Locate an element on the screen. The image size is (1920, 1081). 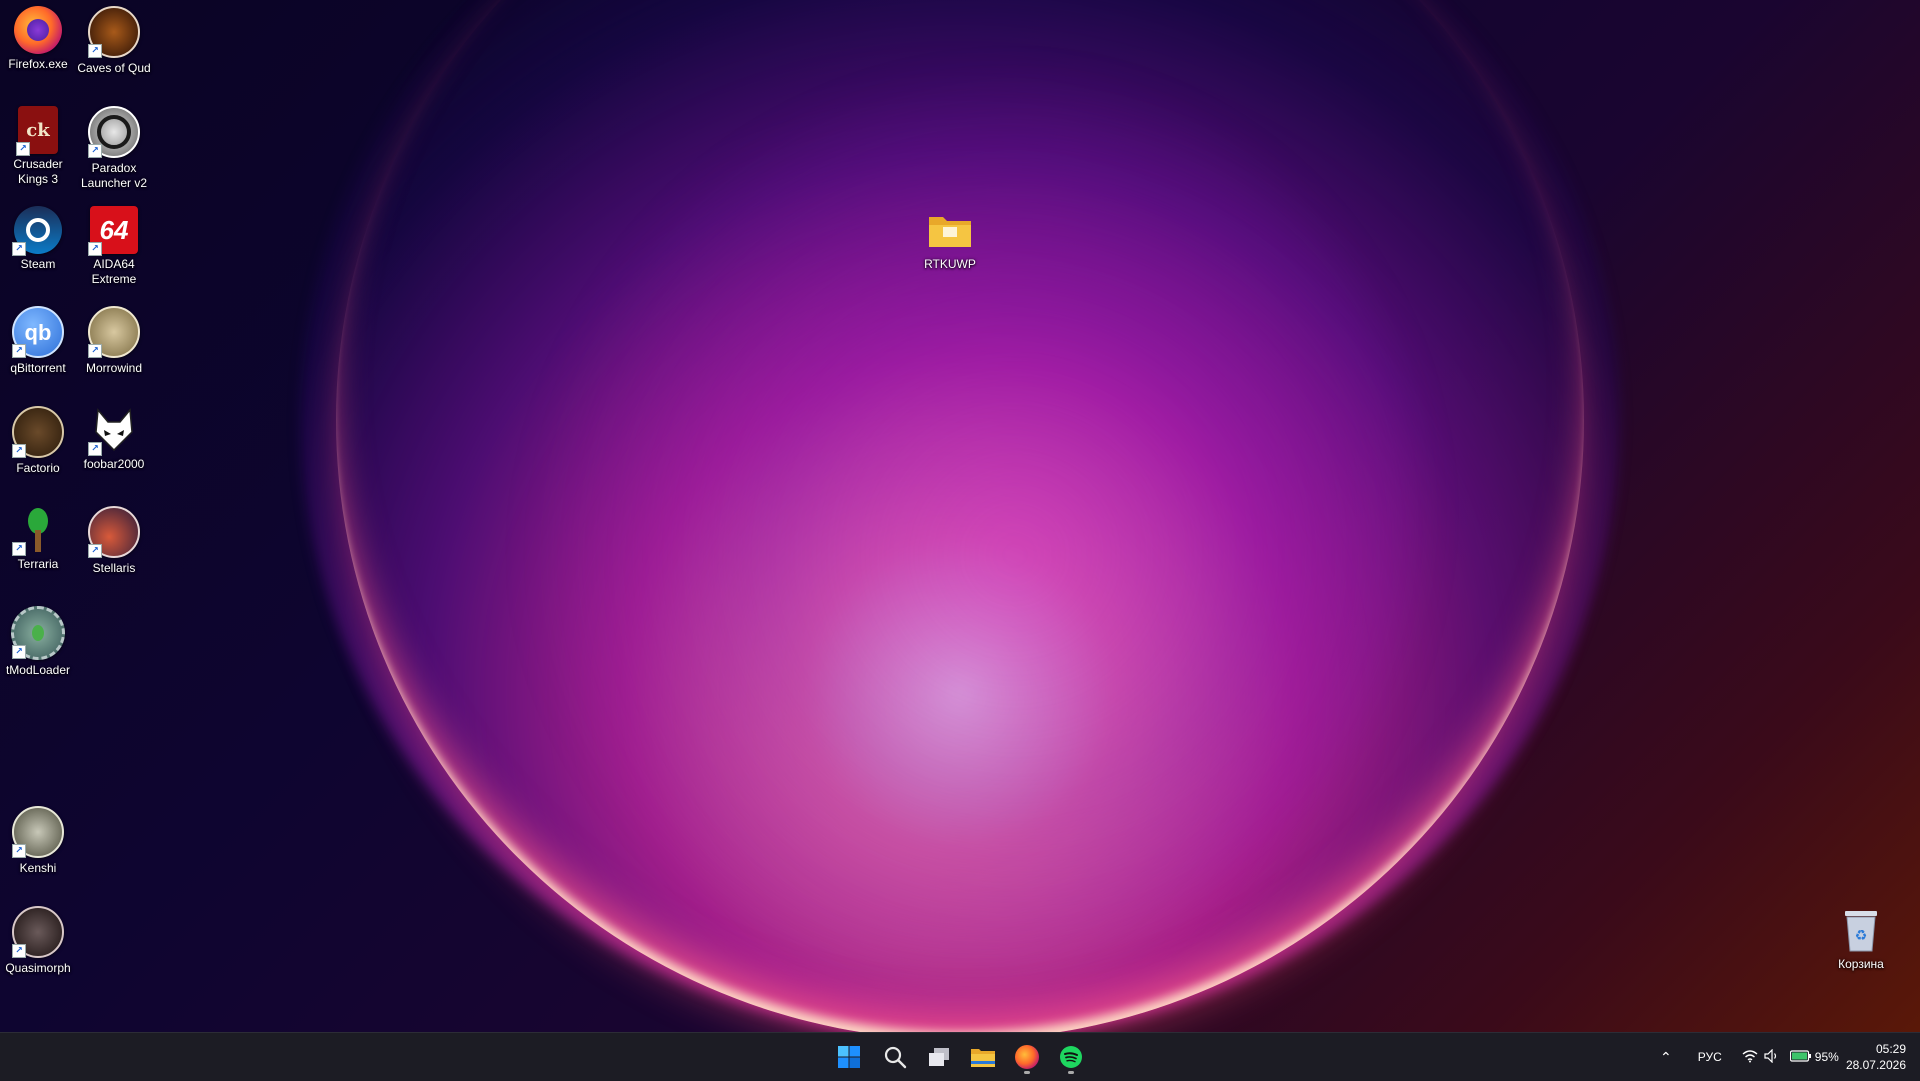
battery-percentage: 95% is located at coordinates (1826, 1057).